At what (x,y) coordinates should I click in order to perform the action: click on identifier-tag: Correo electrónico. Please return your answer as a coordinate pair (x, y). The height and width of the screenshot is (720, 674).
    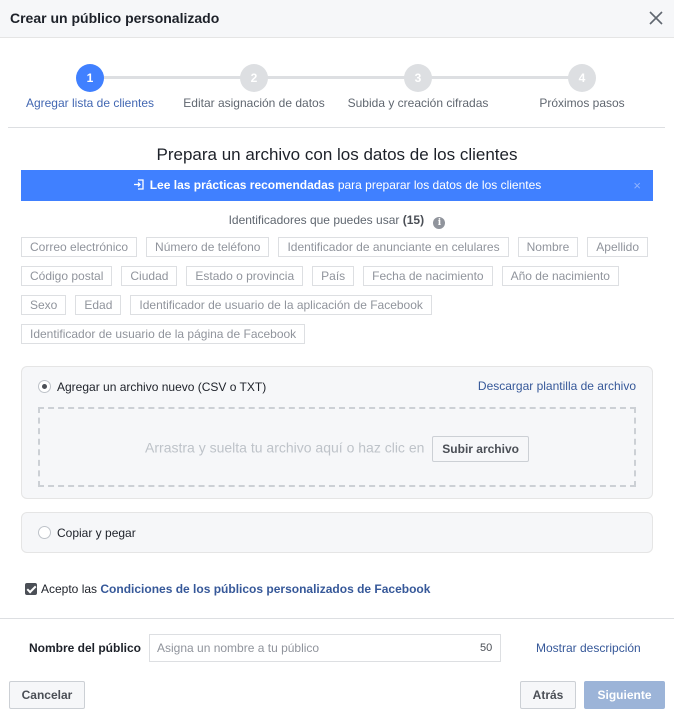
    Looking at the image, I should click on (79, 247).